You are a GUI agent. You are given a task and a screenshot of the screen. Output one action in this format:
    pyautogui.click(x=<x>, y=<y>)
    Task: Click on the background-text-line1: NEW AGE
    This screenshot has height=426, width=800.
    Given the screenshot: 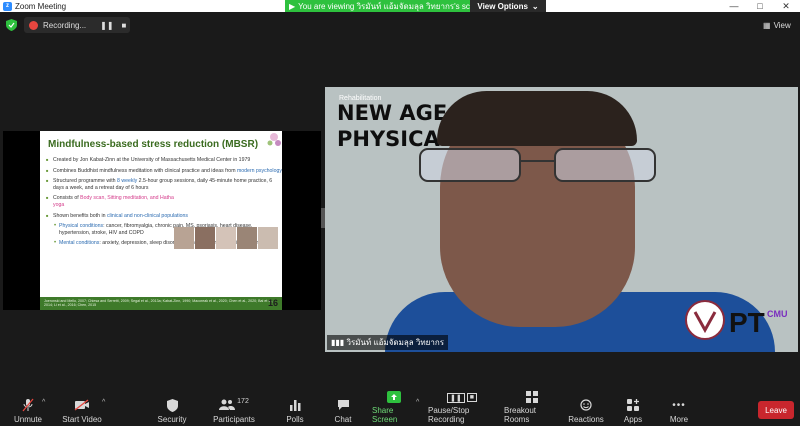 What is the action you would take?
    pyautogui.click(x=392, y=113)
    